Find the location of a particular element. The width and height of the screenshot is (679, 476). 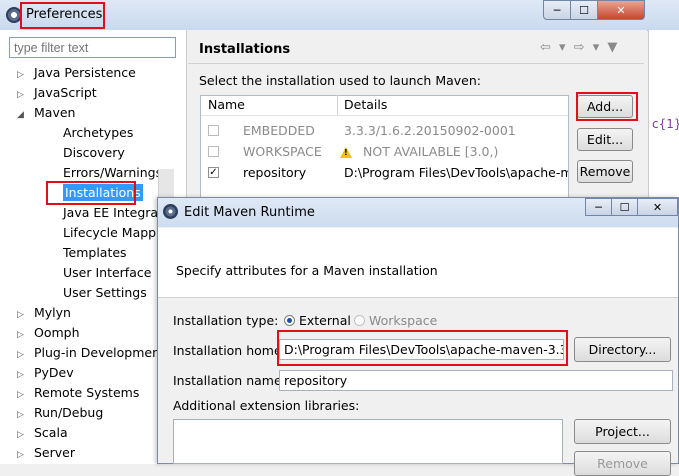

tree-item: User Interface is located at coordinates (97, 273).